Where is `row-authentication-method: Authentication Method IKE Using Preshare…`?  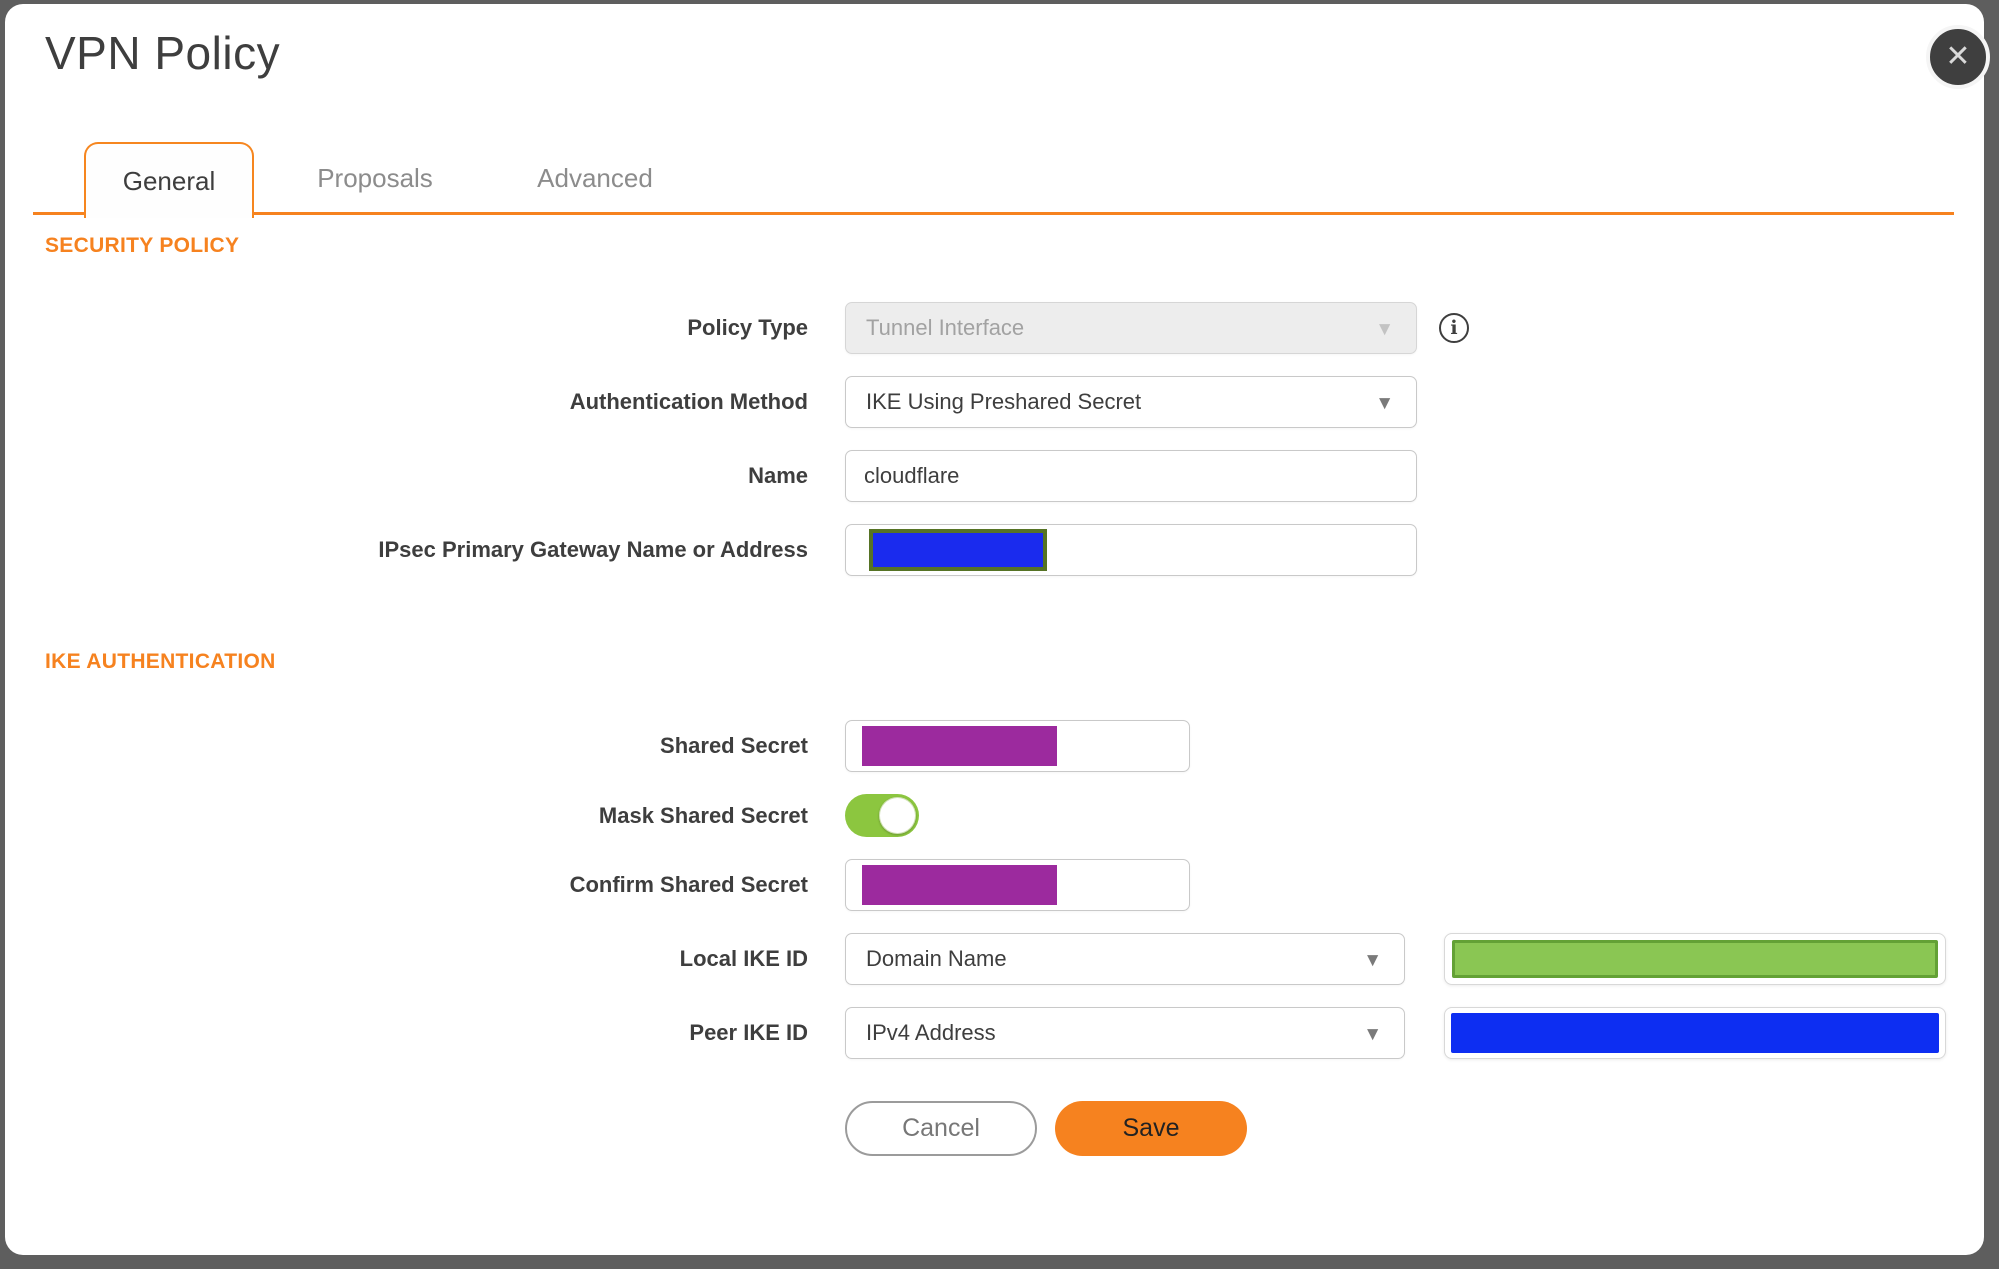
row-authentication-method: Authentication Method IKE Using Preshare… is located at coordinates (994, 402).